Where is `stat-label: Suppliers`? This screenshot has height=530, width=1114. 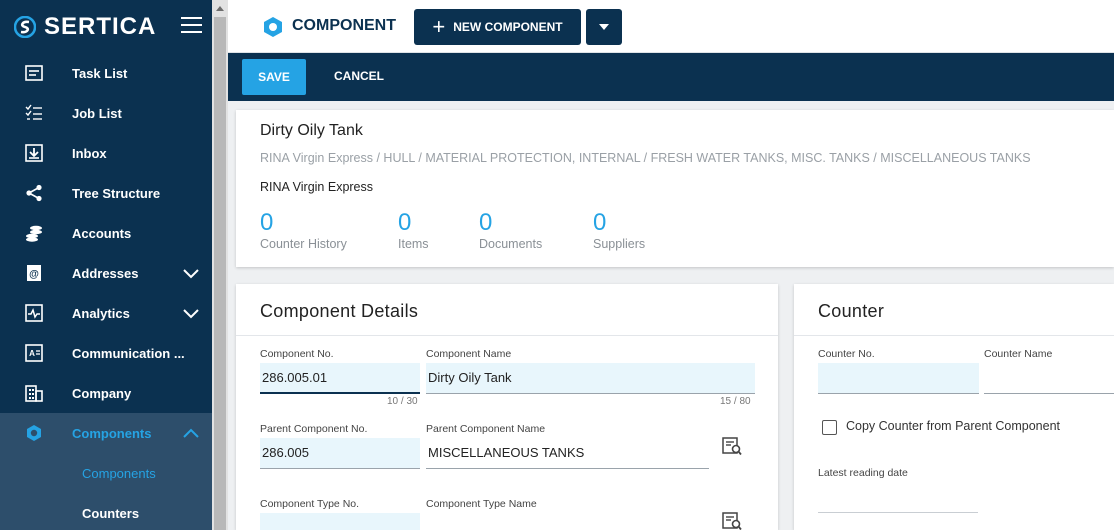 stat-label: Suppliers is located at coordinates (619, 244).